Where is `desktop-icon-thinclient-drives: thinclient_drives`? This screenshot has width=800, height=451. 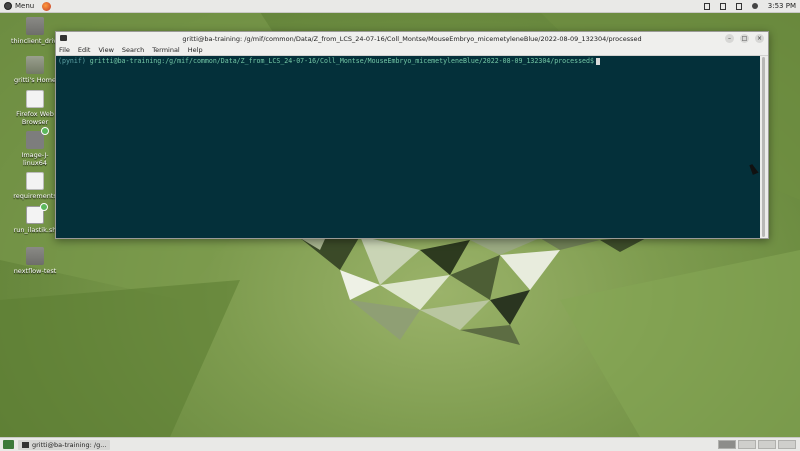 desktop-icon-thinclient-drives: thinclient_drives is located at coordinates (38, 31).